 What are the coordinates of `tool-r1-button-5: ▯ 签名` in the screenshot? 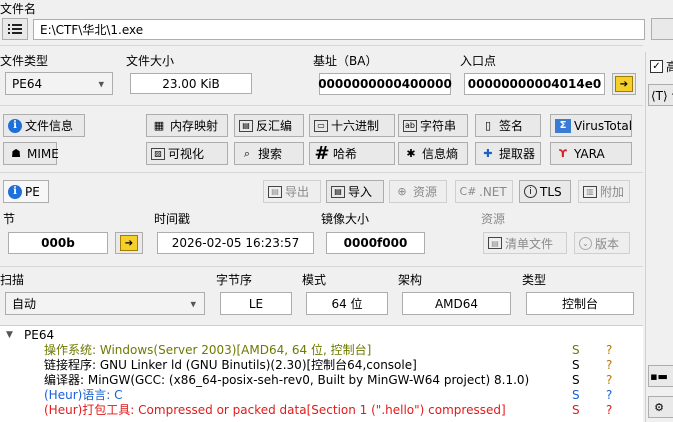 It's located at (508, 125).